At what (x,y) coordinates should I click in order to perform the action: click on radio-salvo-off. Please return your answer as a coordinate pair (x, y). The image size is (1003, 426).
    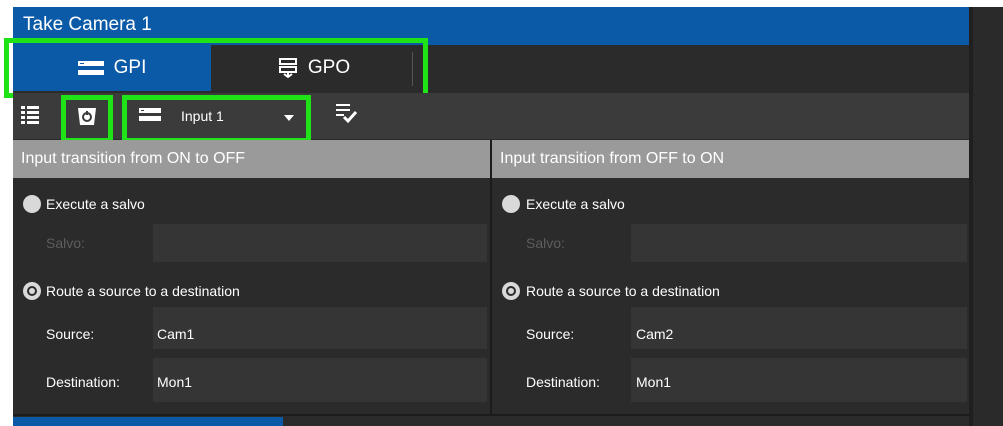
    Looking at the image, I should click on (32, 204).